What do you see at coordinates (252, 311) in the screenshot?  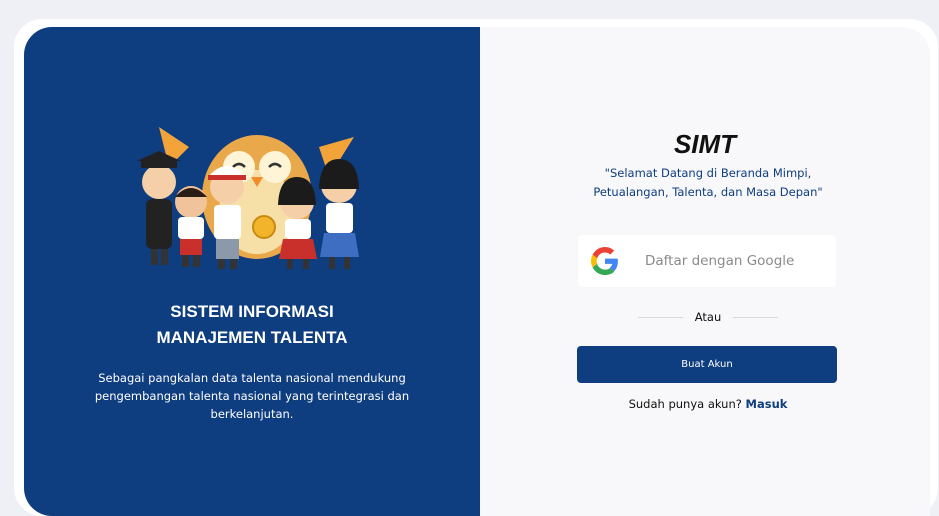 I see `system-title-line1: SISTEM INFORMASI` at bounding box center [252, 311].